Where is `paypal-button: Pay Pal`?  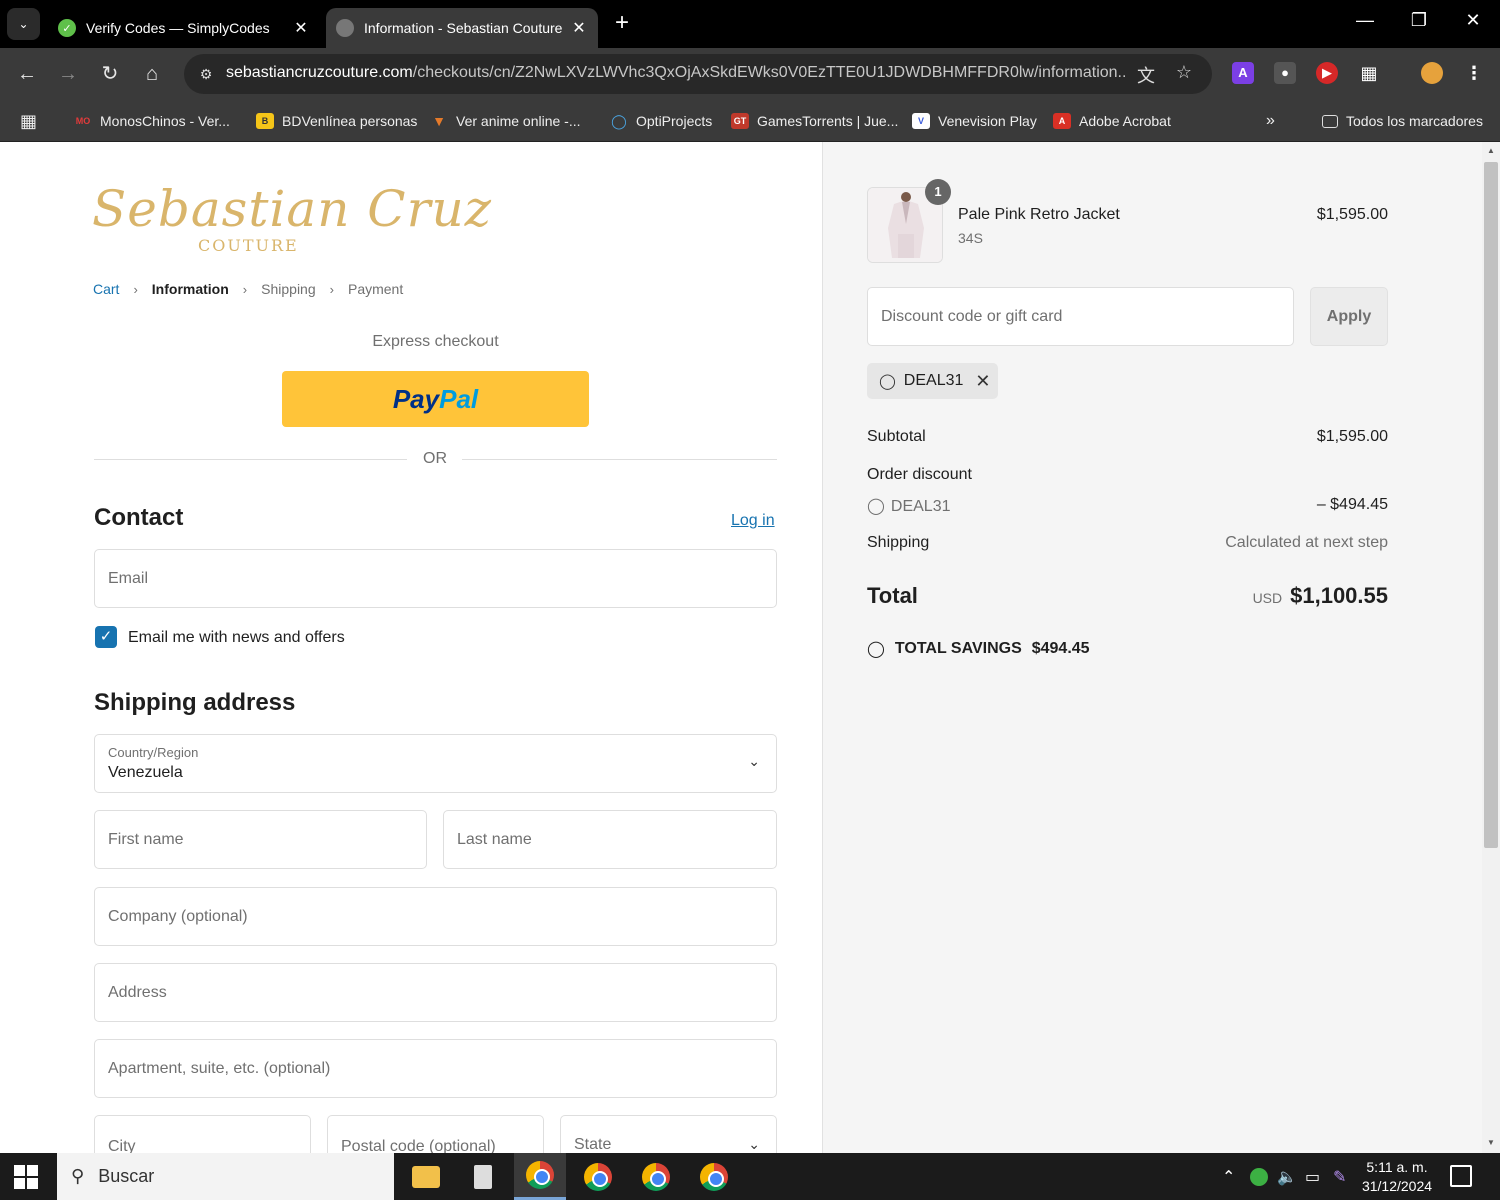
paypal-button: Pay Pal is located at coordinates (435, 399).